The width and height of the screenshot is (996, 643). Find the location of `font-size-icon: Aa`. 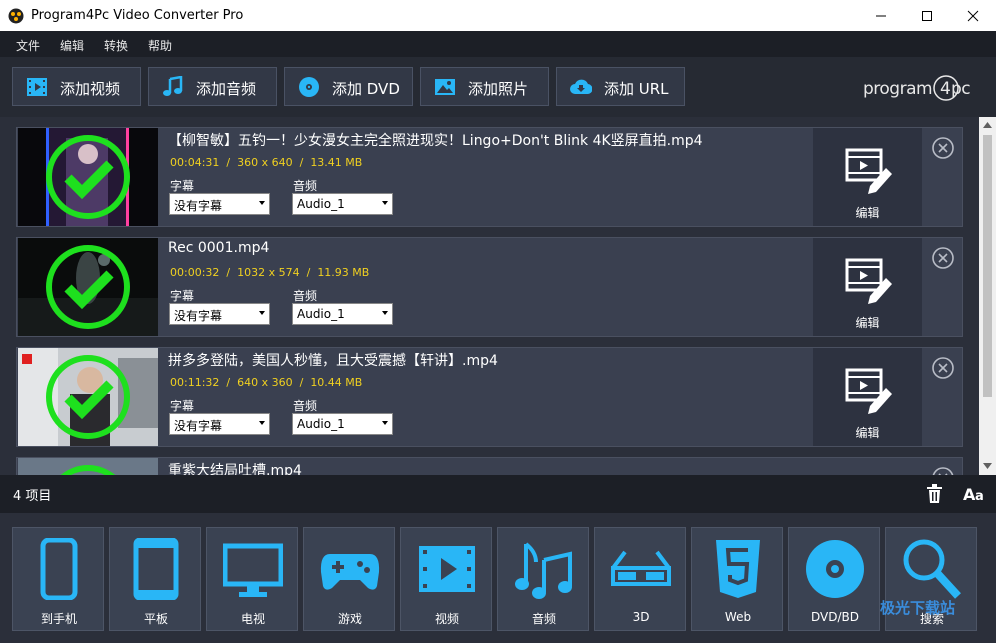

font-size-icon: Aa is located at coordinates (975, 494).